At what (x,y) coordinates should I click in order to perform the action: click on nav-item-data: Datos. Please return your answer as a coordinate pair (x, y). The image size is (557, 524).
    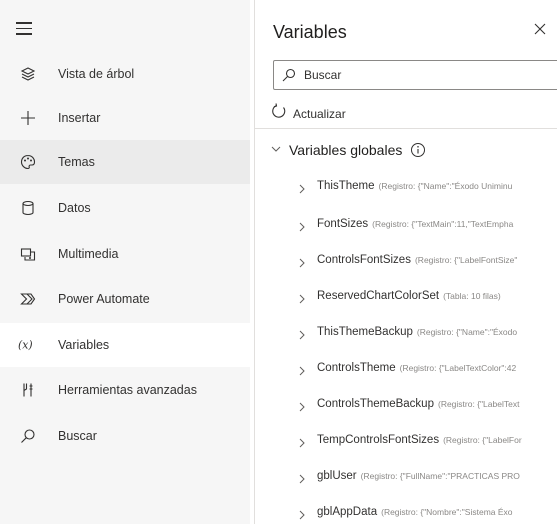
    Looking at the image, I should click on (125, 208).